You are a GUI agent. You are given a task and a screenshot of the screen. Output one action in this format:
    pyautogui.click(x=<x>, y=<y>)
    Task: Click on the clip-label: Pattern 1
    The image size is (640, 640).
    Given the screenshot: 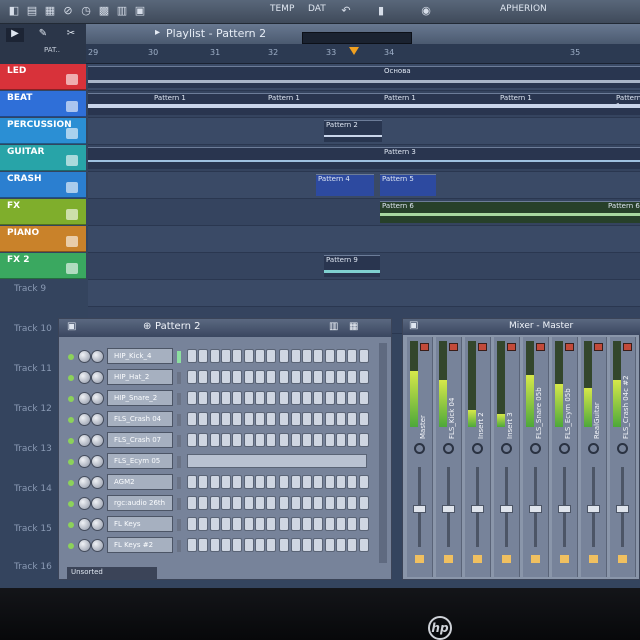 What is the action you would take?
    pyautogui.click(x=400, y=98)
    